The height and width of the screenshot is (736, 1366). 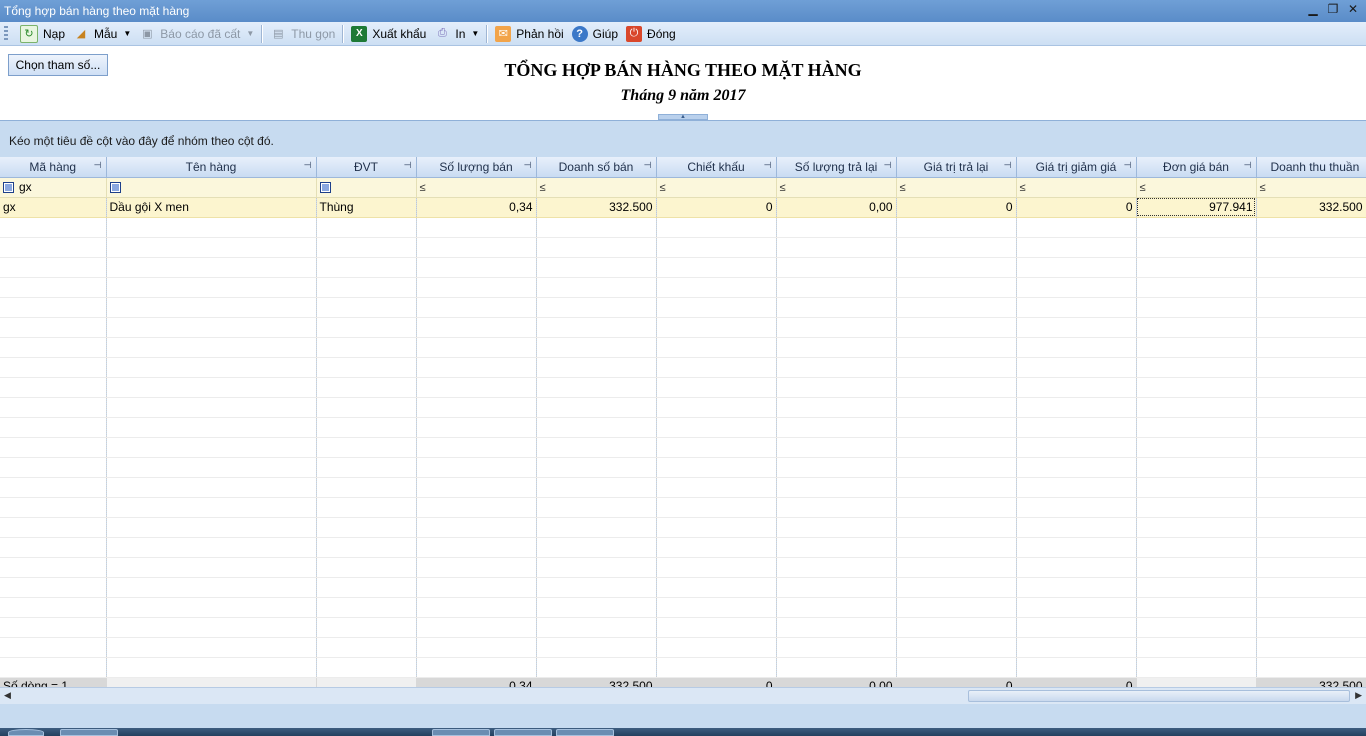 I want to click on col-header-so-luong-ban: Số lượng bán ⊣, so click(x=476, y=167).